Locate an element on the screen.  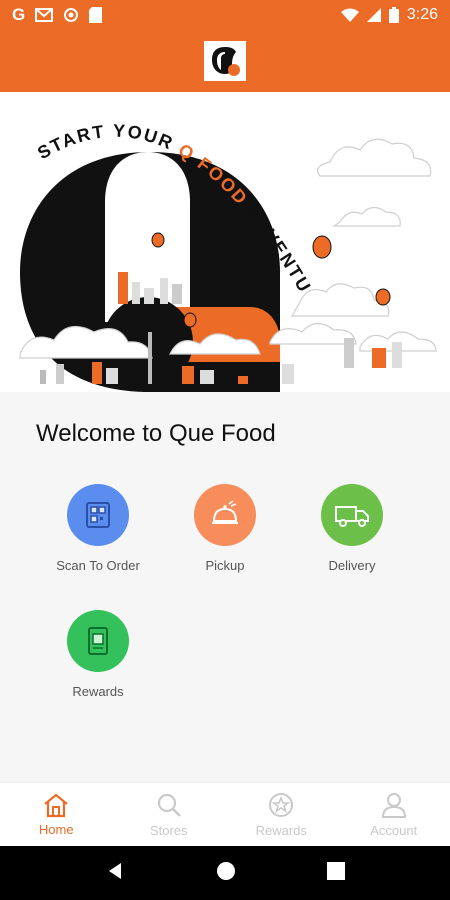
pickup-button: Pickup is located at coordinates (225, 528).